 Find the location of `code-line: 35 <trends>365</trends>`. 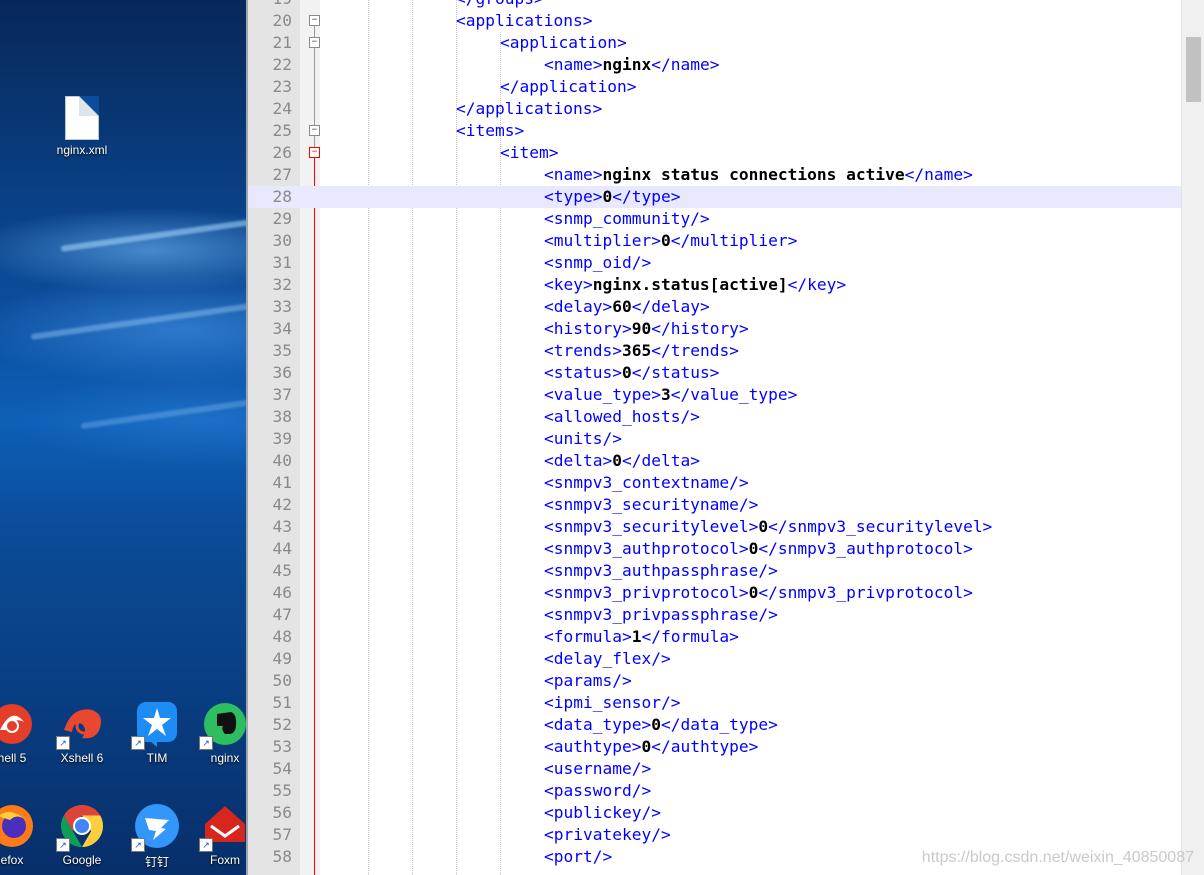

code-line: 35 <trends>365</trends> is located at coordinates (715, 351).